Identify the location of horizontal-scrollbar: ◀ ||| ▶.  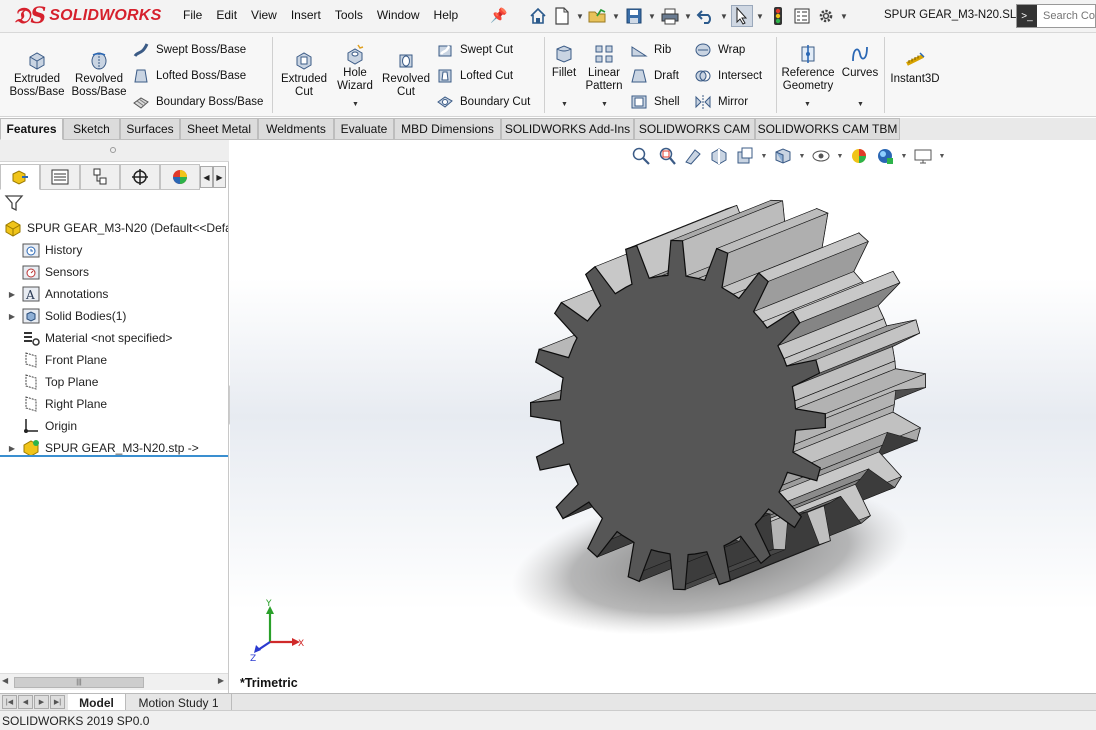
(114, 681).